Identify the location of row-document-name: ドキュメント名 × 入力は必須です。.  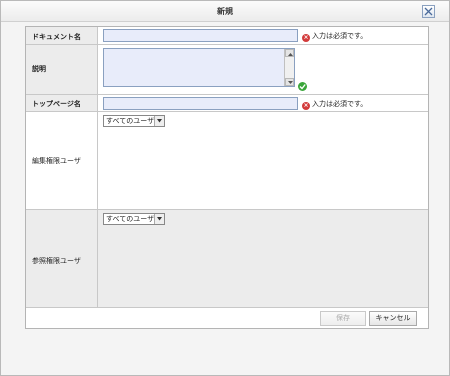
(227, 36).